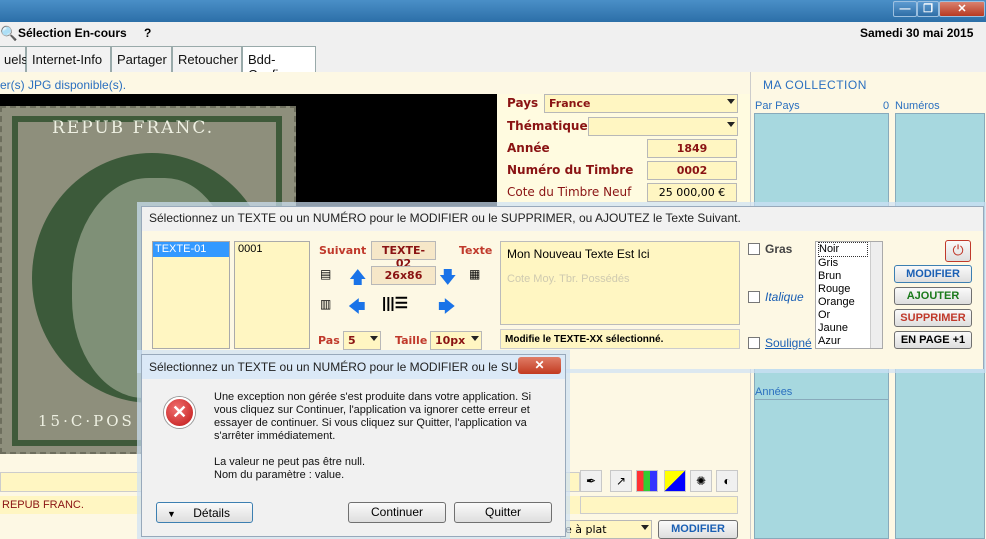 The image size is (986, 539). What do you see at coordinates (191, 249) in the screenshot?
I see `list-item: TEXTE-01` at bounding box center [191, 249].